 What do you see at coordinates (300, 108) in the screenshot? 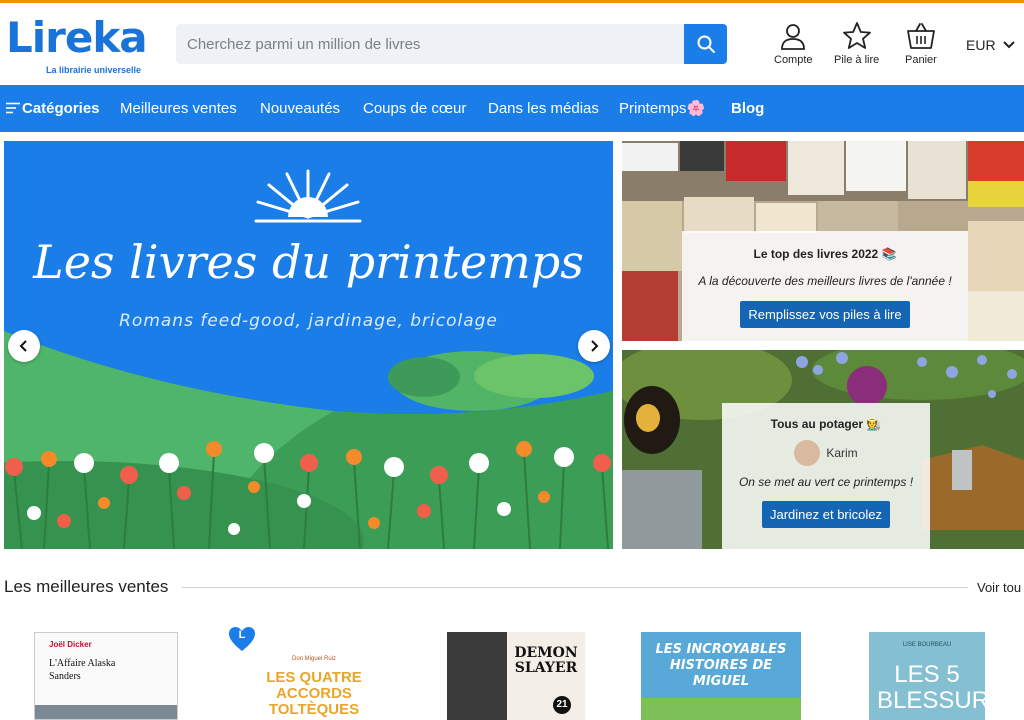
I see `nav-item-nouveautes: Nouveautés` at bounding box center [300, 108].